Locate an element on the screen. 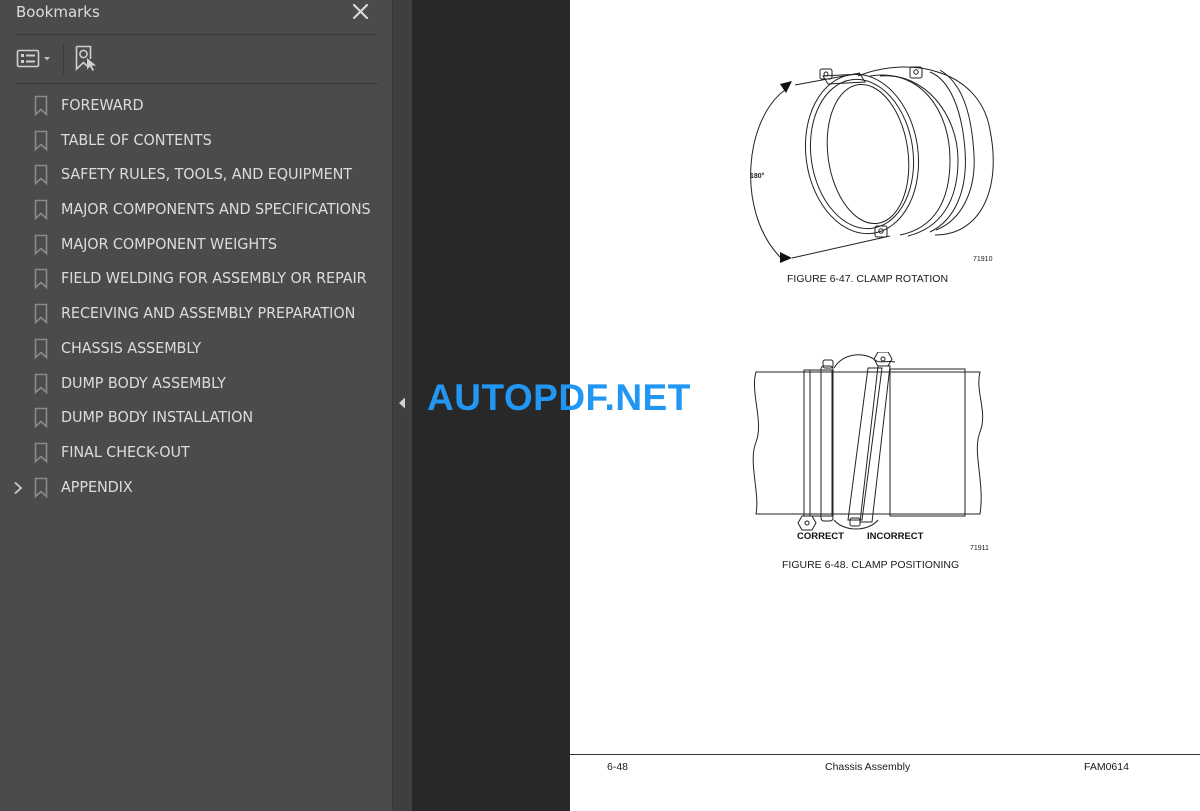  bookmark-label: MAJOR COMPONENT WEIGHTS is located at coordinates (169, 243).